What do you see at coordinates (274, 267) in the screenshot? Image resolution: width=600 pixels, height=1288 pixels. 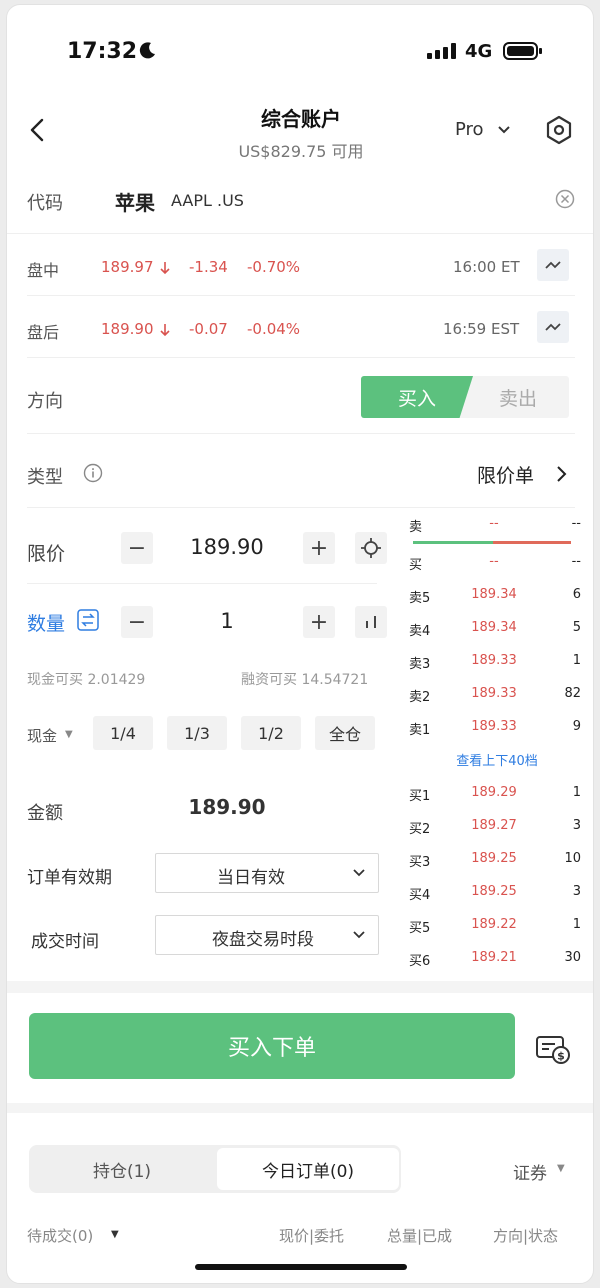 I see `quote-intraday-pct: -0.70%` at bounding box center [274, 267].